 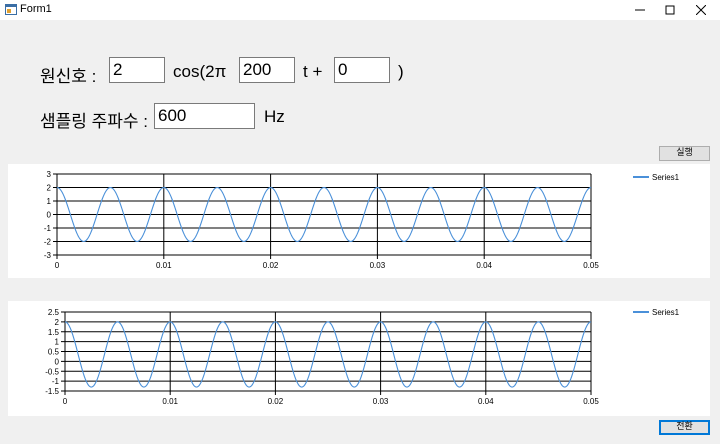 What do you see at coordinates (94, 121) in the screenshot?
I see `sampling-label: 샘플링 주파수 :` at bounding box center [94, 121].